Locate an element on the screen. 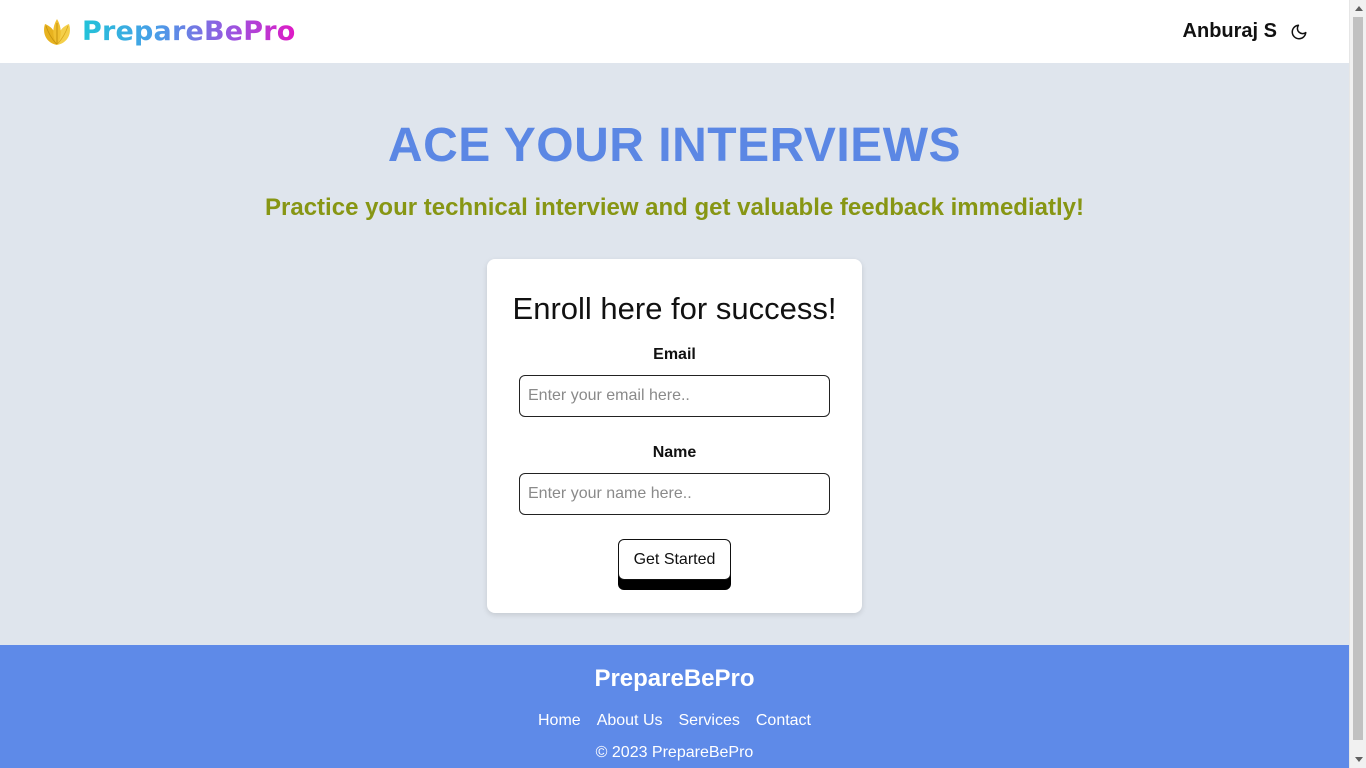 The width and height of the screenshot is (1366, 768). email-field is located at coordinates (674, 396).